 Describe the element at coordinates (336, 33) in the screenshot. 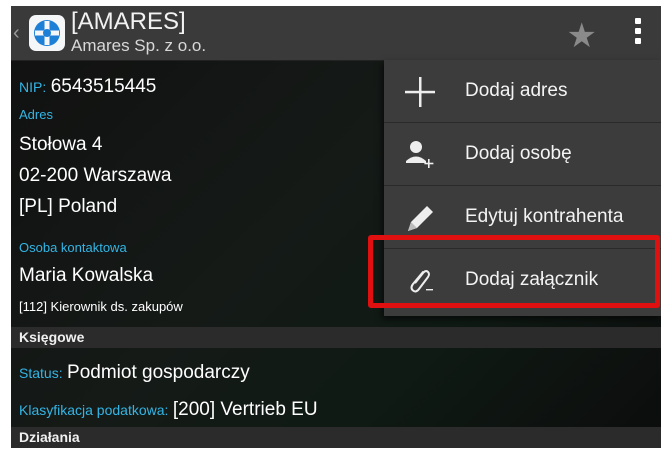

I see `action-bar: ‹ [AMARES] Amares Sp. z o.o. ★` at that location.